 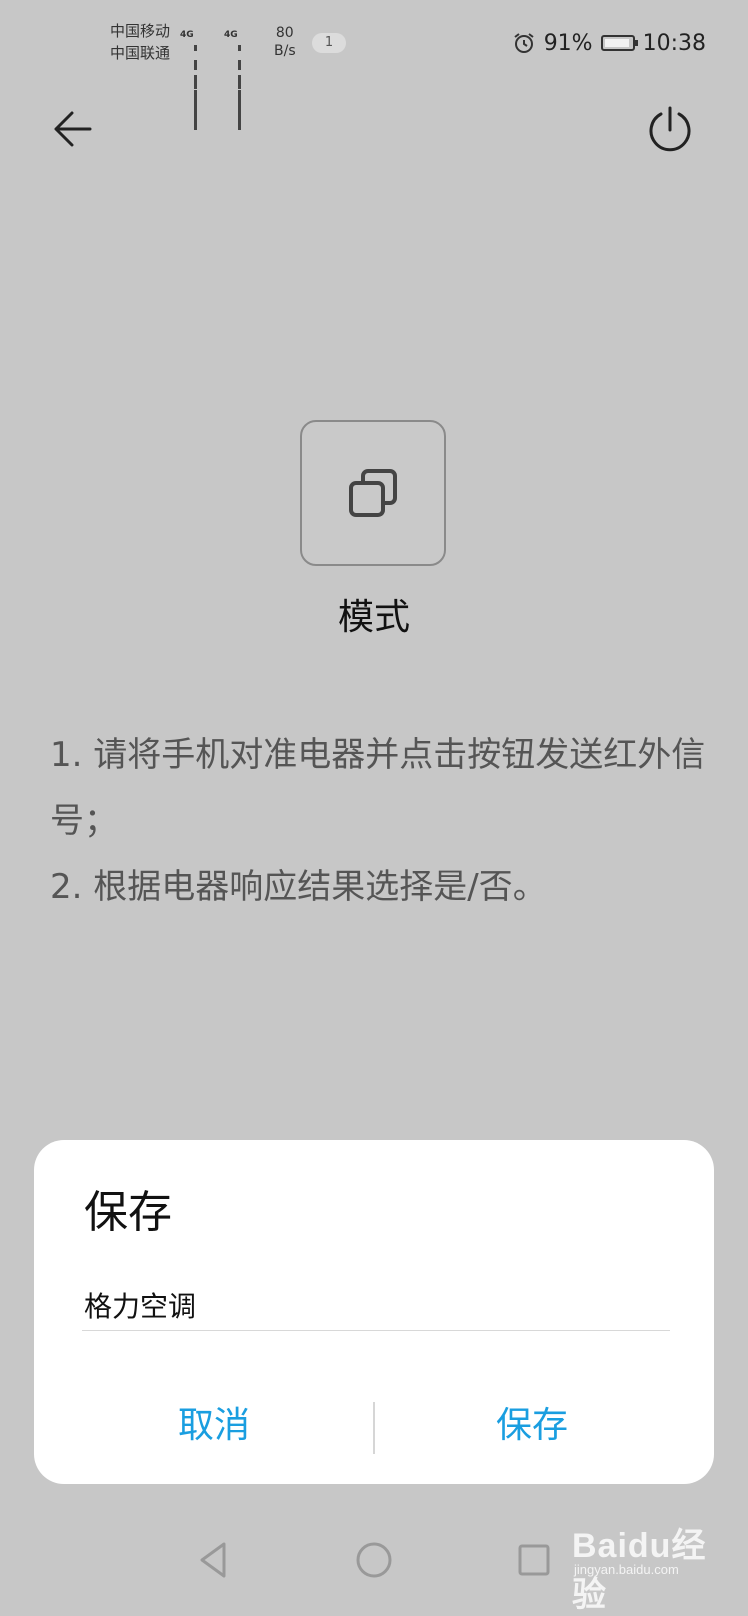 I want to click on net-speed: 80 B/s, so click(x=285, y=42).